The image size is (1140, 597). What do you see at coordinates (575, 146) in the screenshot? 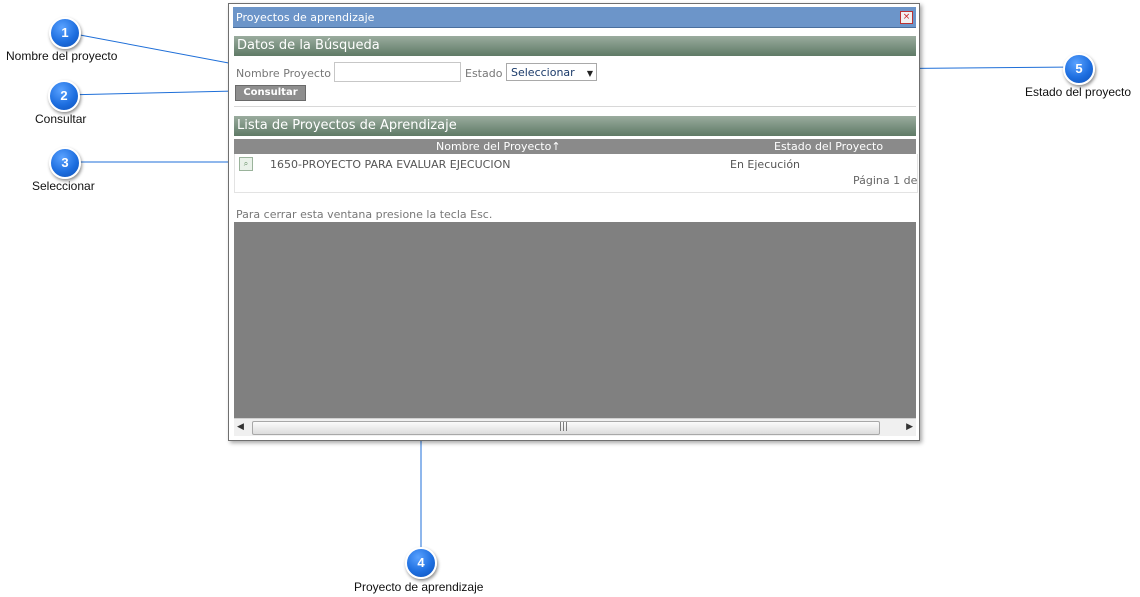
I see `projects-grid-header: Nombre del Proyecto↑ Estado del Proyecto` at bounding box center [575, 146].